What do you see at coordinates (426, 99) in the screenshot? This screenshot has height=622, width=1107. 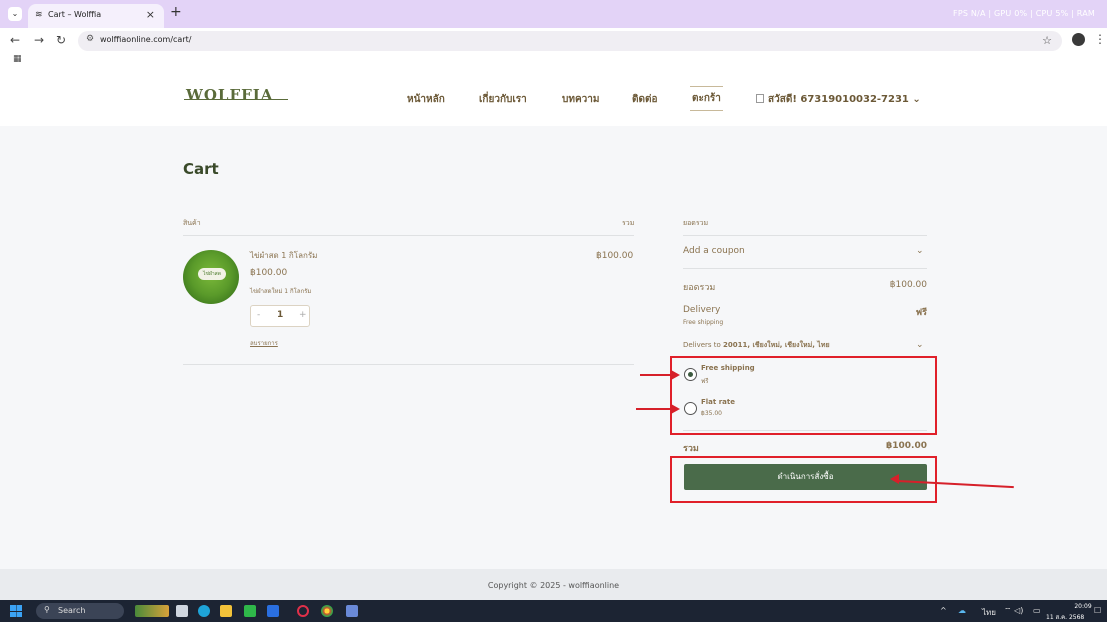 I see `nav-home: หน้าหลัก` at bounding box center [426, 99].